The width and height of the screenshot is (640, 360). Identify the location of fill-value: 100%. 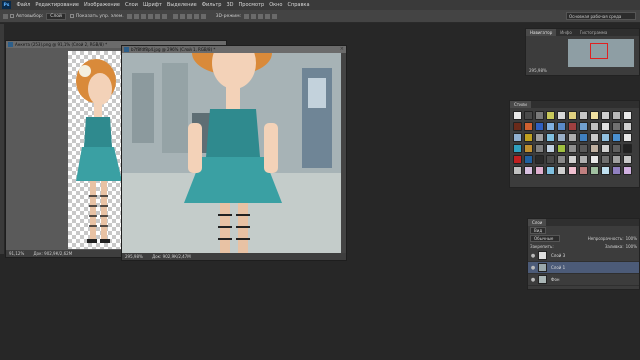
(631, 246).